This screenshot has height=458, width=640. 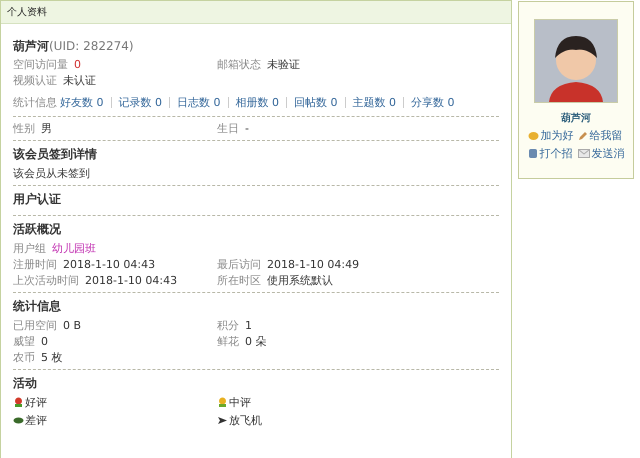 I want to click on field-label: 视频认证, so click(x=35, y=80).